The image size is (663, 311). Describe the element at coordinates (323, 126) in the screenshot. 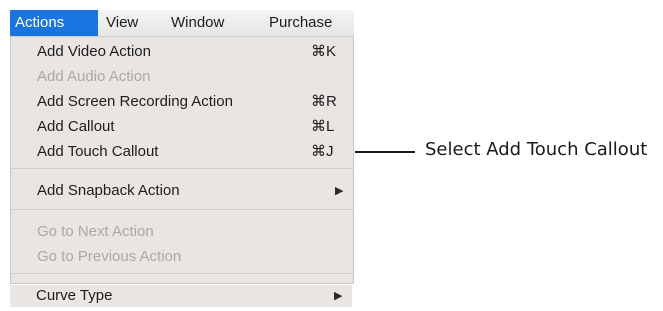

I see `menu-item-shortcut: ⌘L` at that location.